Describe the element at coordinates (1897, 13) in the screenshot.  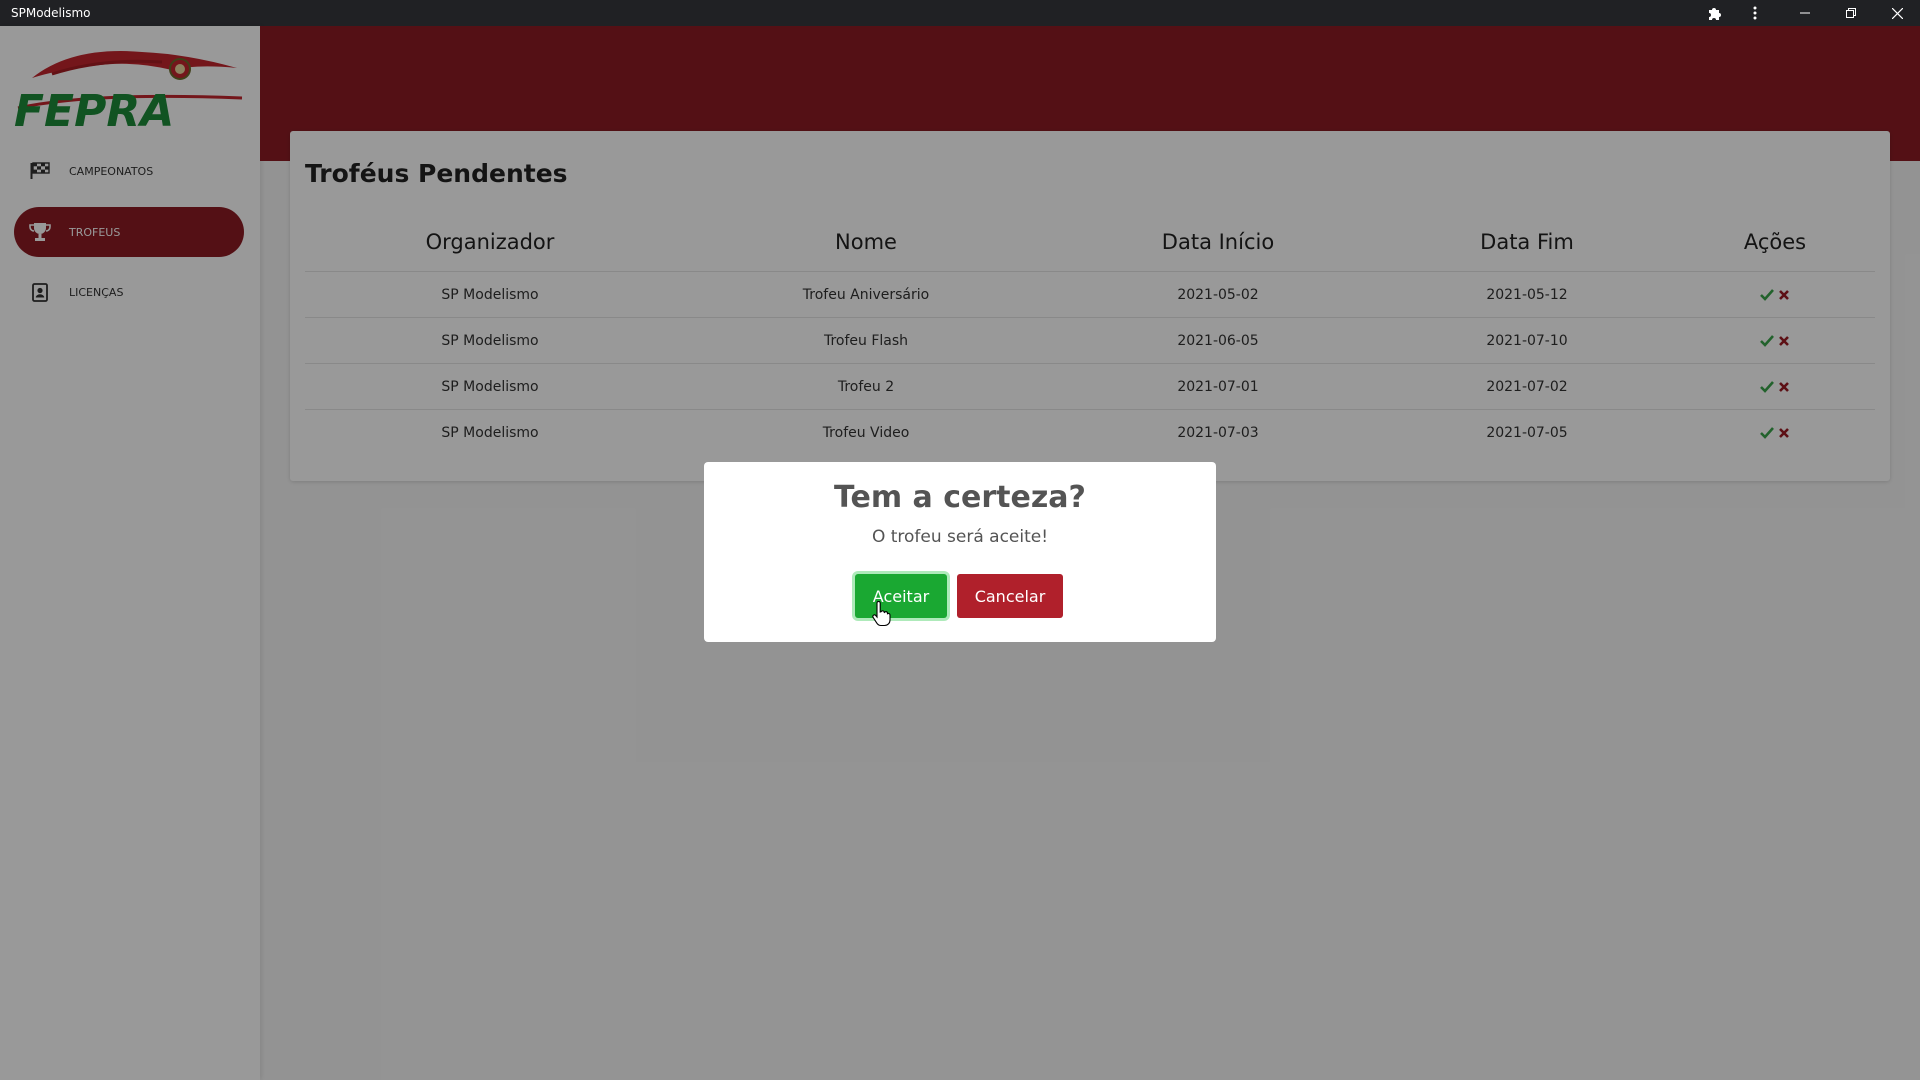
I see `close-icon` at that location.